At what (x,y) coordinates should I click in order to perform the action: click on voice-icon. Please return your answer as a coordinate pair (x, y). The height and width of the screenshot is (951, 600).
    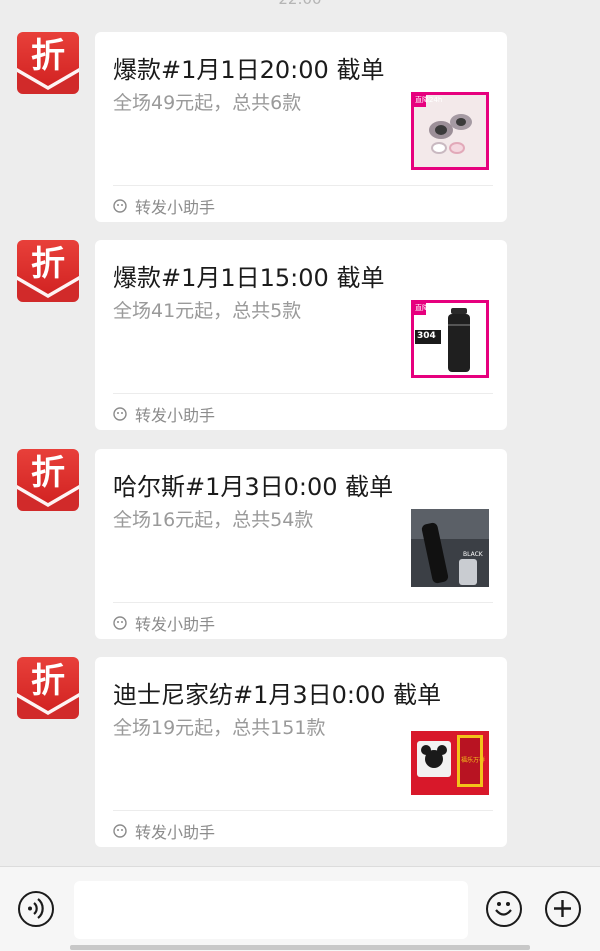
    Looking at the image, I should click on (36, 908).